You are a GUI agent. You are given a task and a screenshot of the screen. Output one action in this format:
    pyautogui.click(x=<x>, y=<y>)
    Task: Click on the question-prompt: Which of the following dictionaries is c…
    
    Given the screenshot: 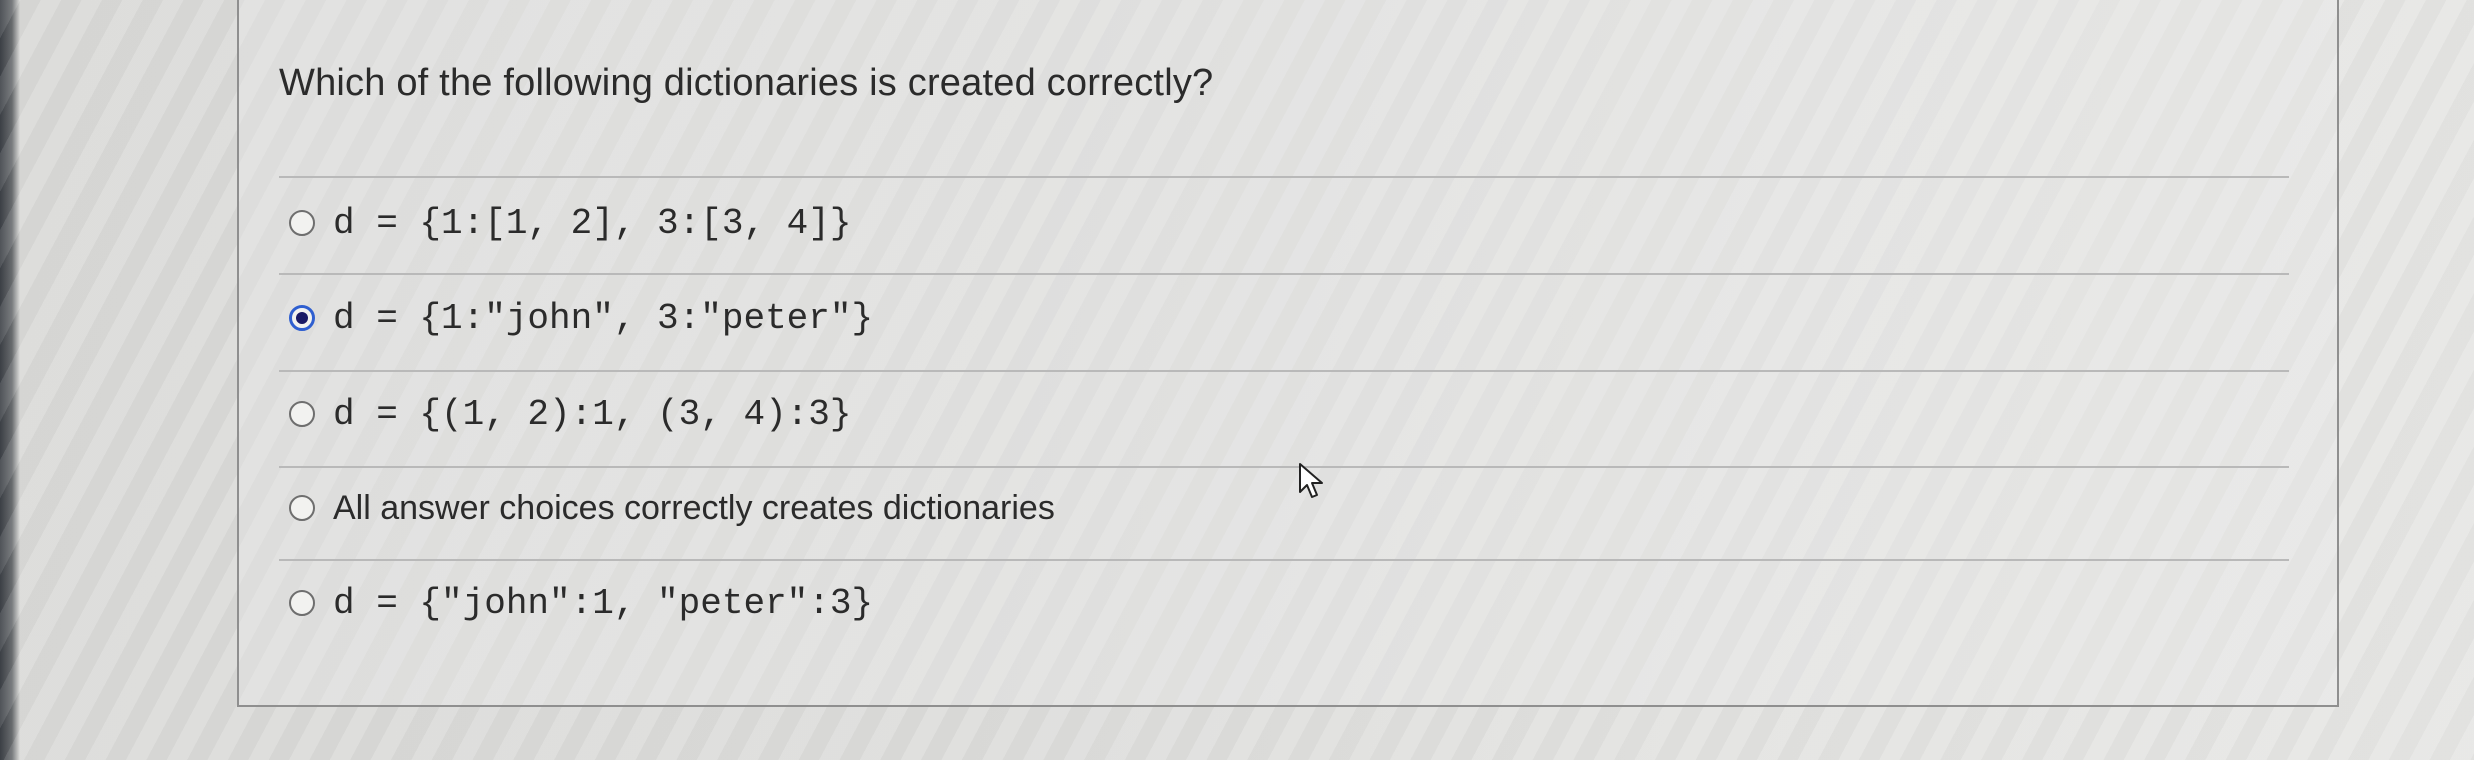 What is the action you would take?
    pyautogui.click(x=746, y=83)
    